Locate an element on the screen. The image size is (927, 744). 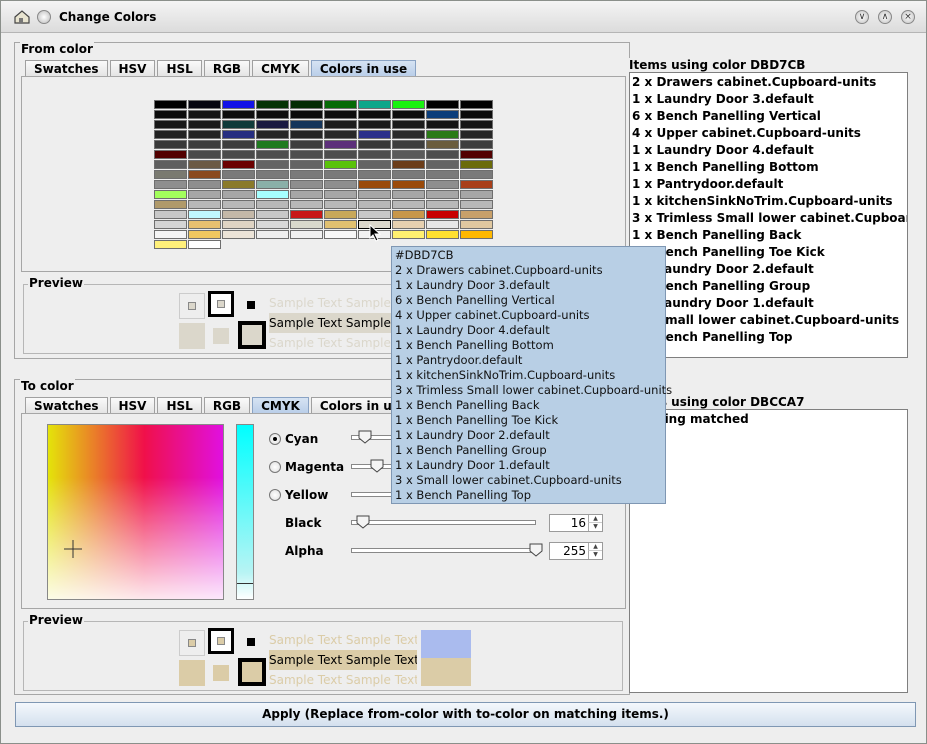
list-item: 1 x Laundry Door 2.default is located at coordinates (768, 269).